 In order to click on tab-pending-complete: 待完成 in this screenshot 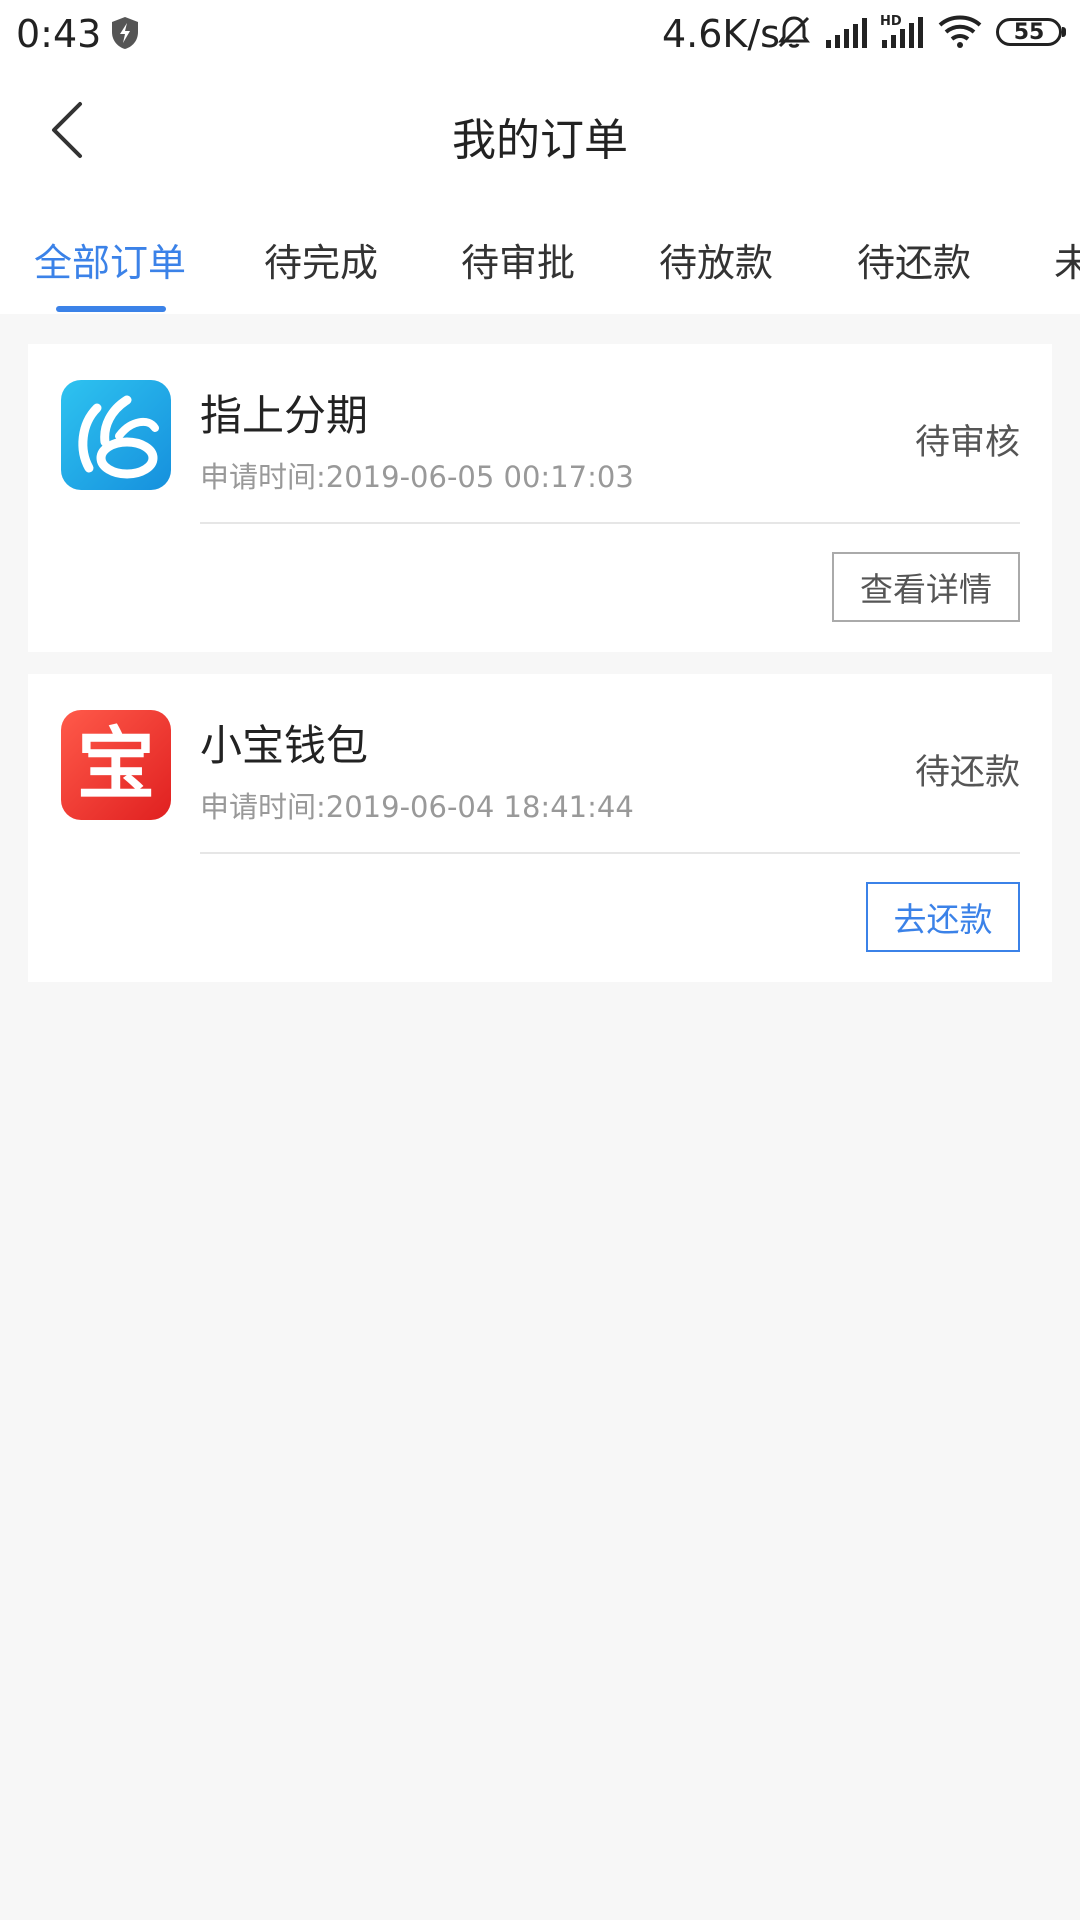, I will do `click(321, 259)`.